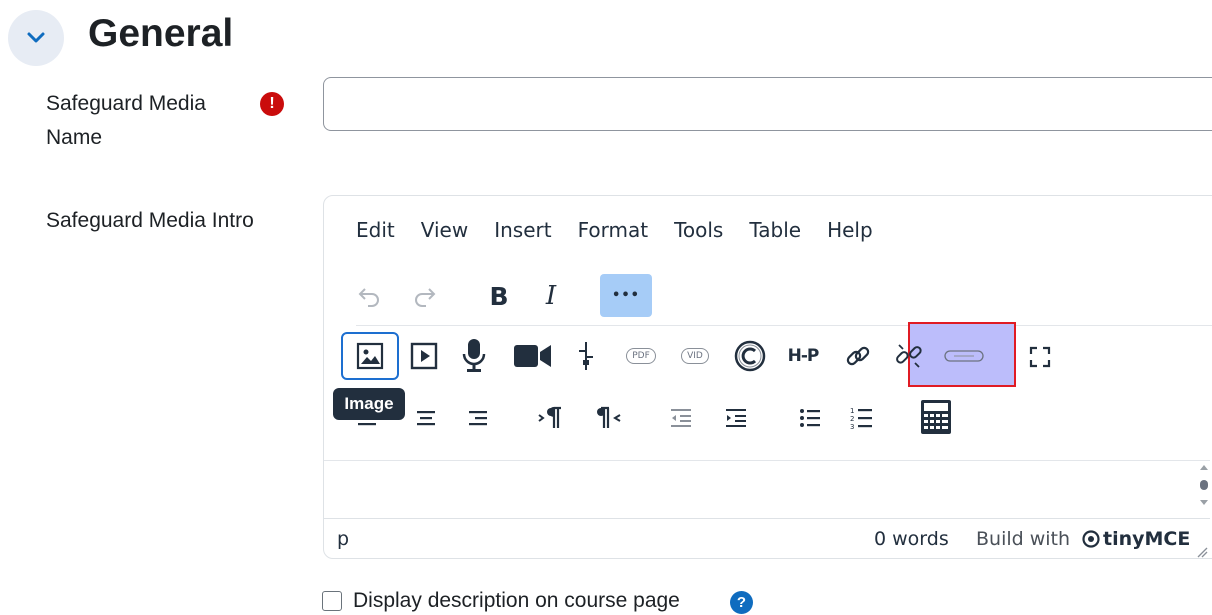  Describe the element at coordinates (1204, 486) in the screenshot. I see `editor-scrollbar` at that location.